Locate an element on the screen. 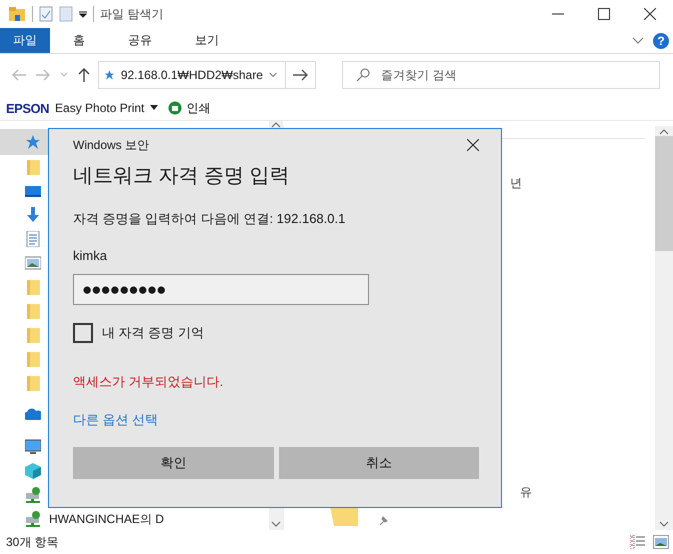 This screenshot has height=554, width=673. username-text: kimka is located at coordinates (90, 255).